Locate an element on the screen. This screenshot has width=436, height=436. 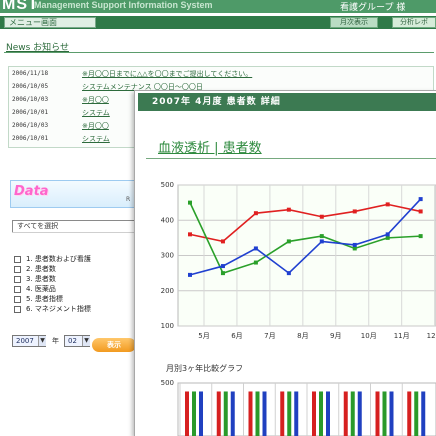
user-group-label: 看護グループ 様 is located at coordinates (373, 8).